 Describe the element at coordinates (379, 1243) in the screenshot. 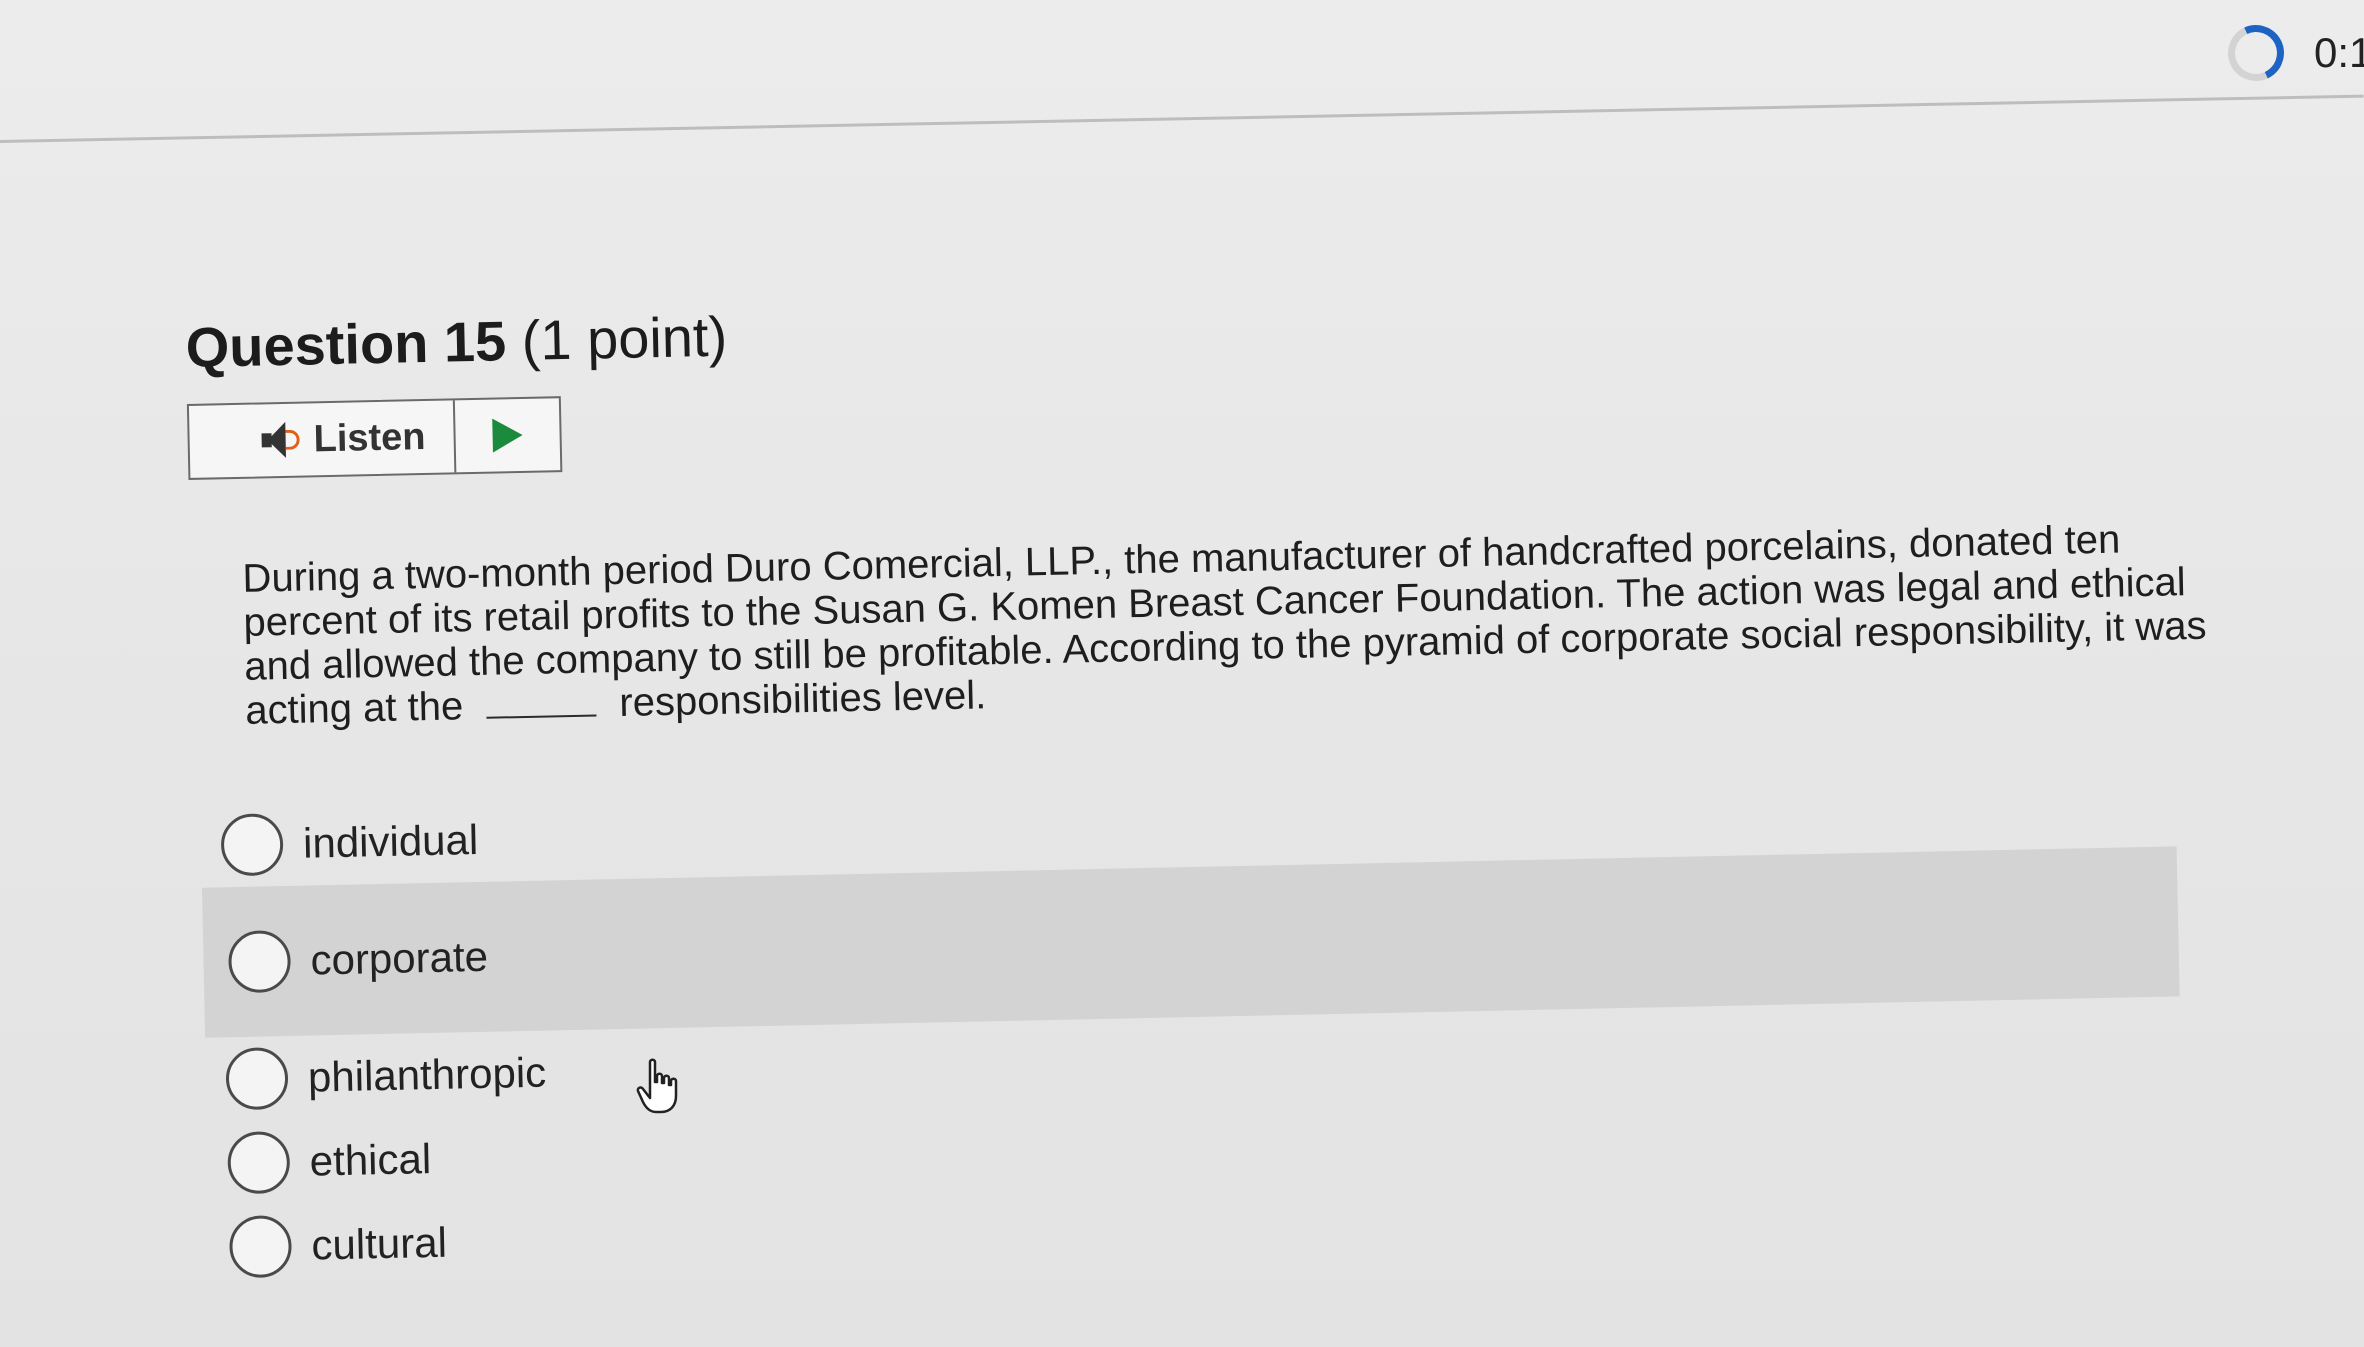

I see `option-label: cultural` at that location.